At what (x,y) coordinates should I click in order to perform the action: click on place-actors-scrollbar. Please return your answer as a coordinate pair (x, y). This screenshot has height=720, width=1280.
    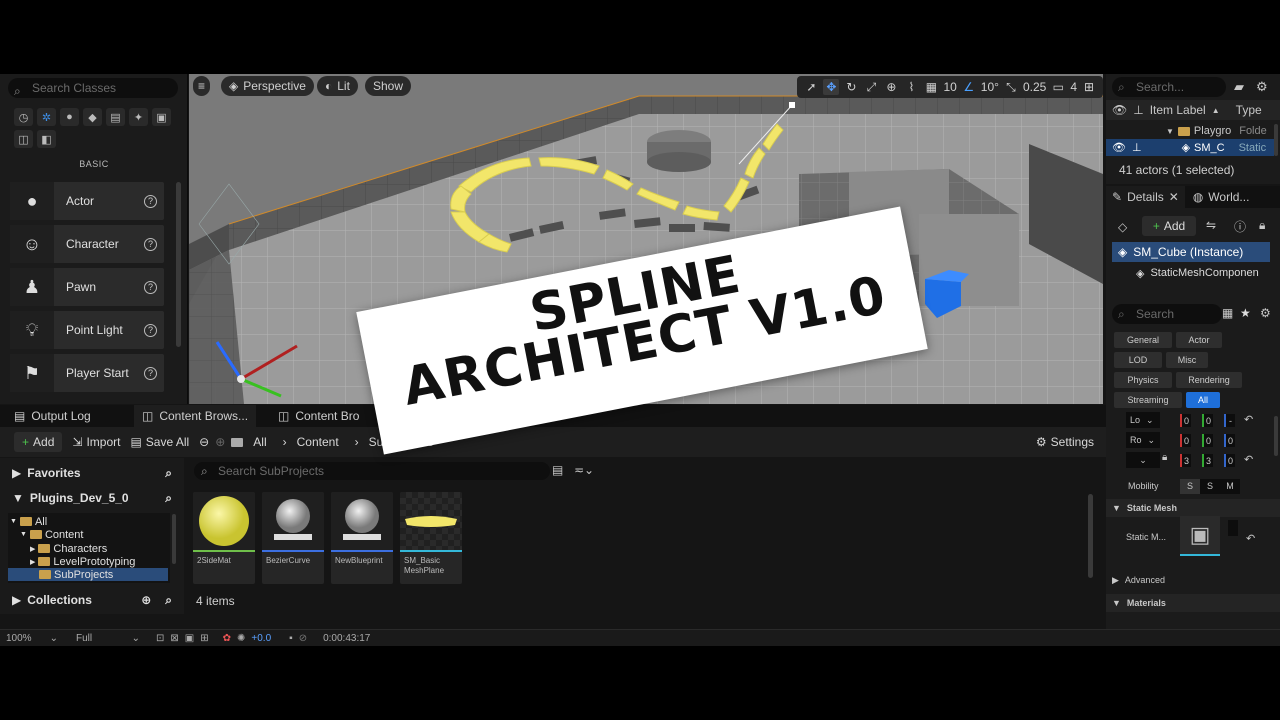
    Looking at the image, I should click on (178, 264).